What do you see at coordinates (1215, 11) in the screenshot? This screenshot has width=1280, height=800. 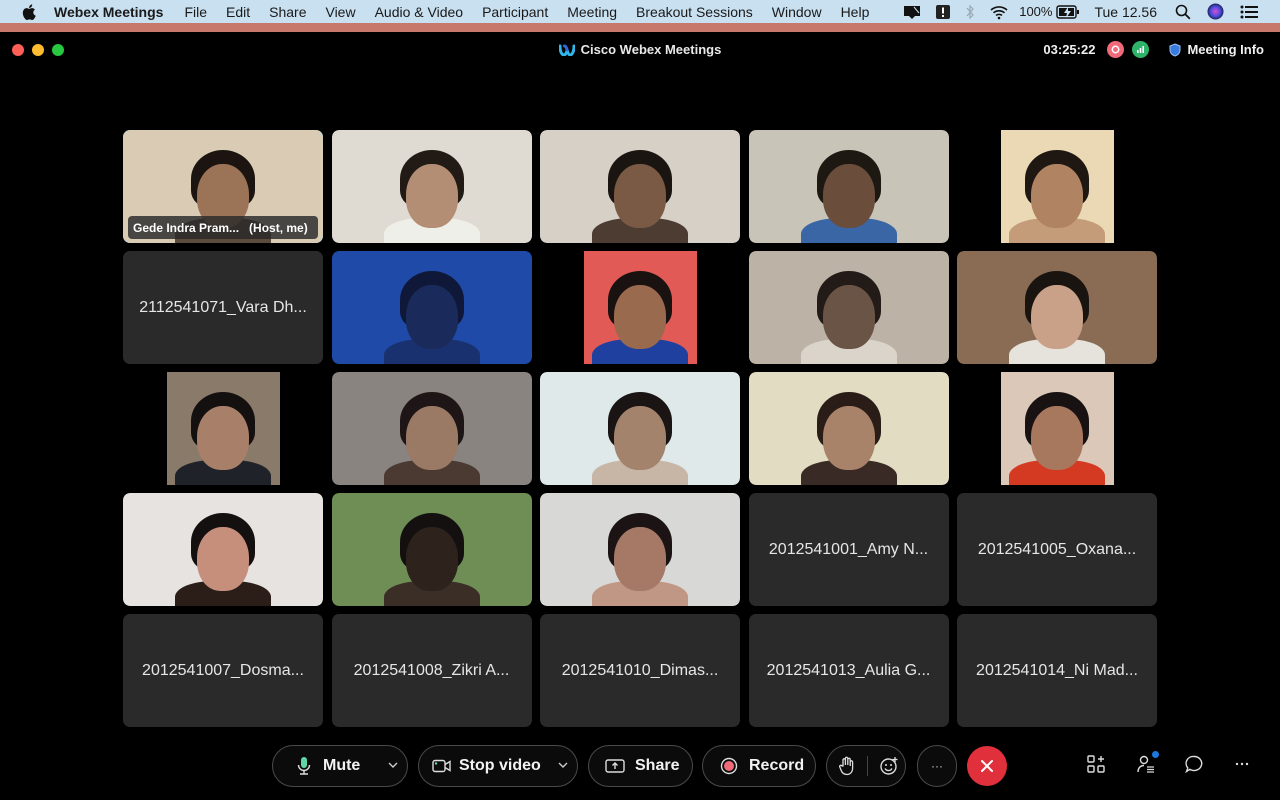 I see `siri-icon` at bounding box center [1215, 11].